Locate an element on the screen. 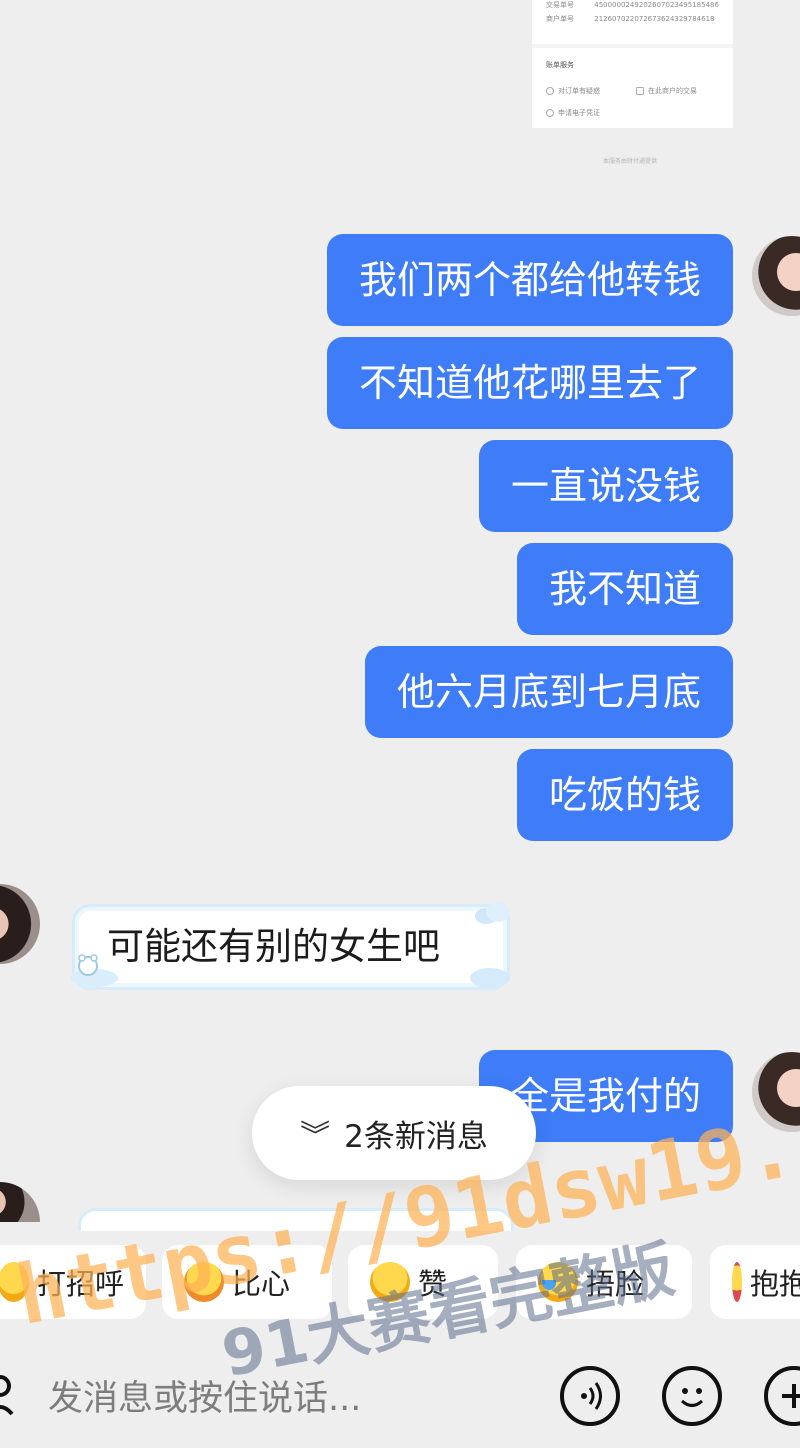 The image size is (800, 1448). receipt-footnote: 本服务由财付通提供 is located at coordinates (629, 161).